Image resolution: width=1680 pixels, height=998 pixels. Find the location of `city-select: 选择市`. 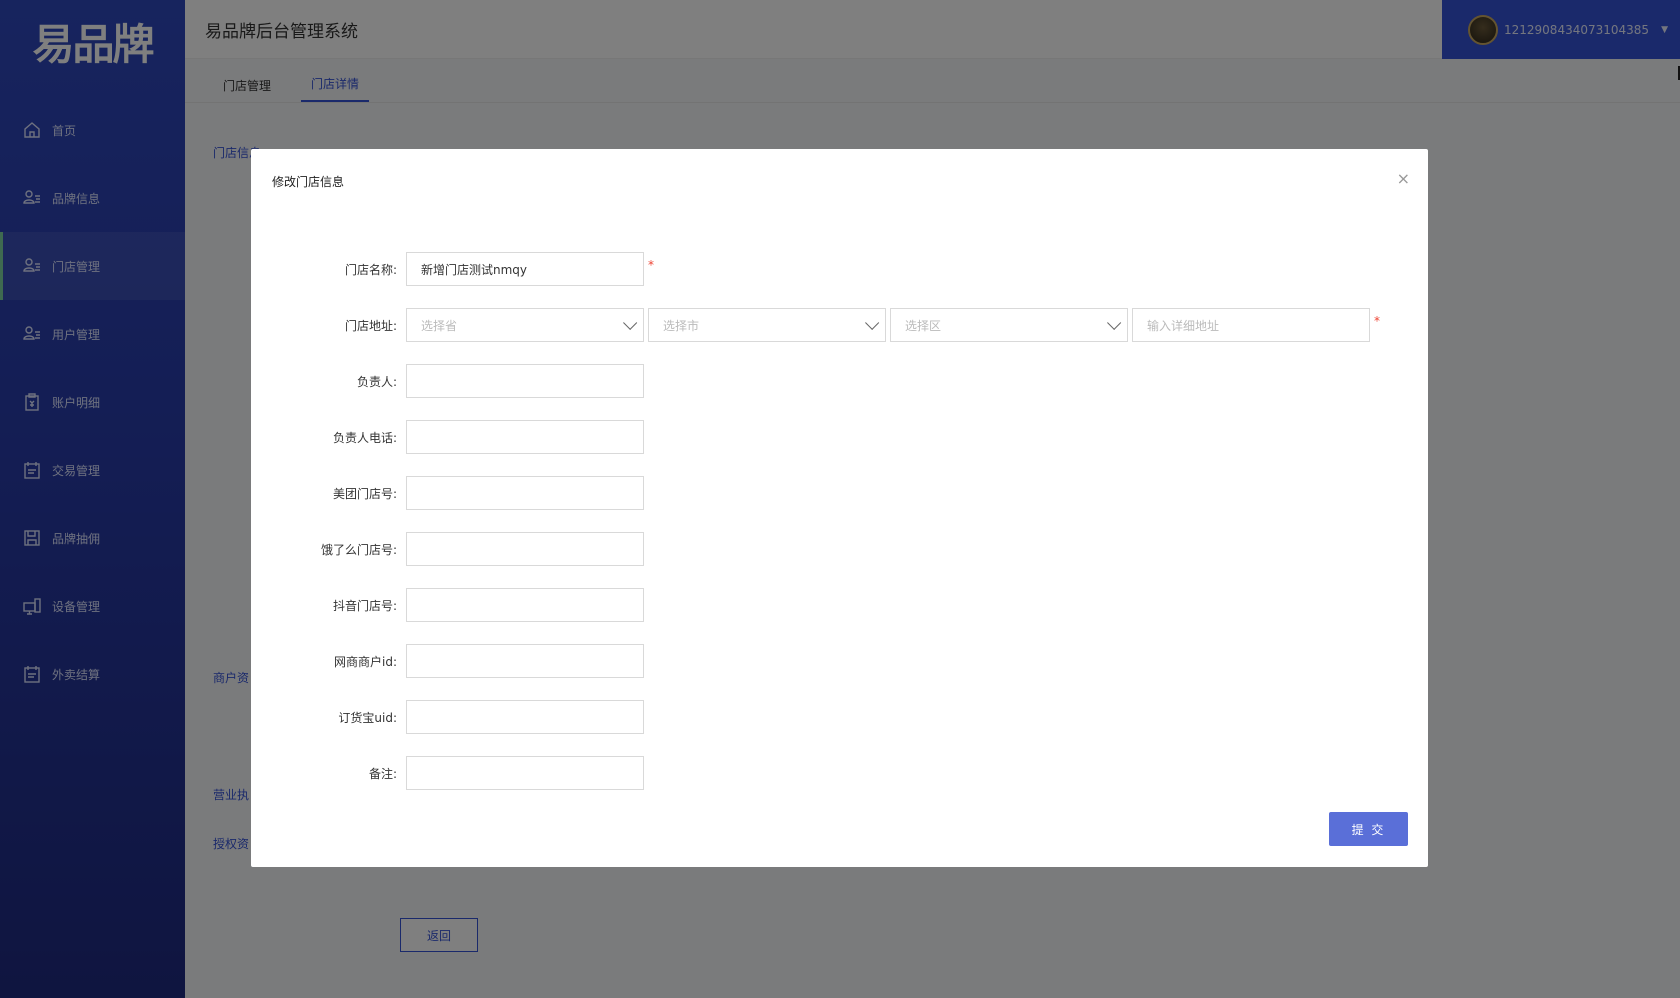

city-select: 选择市 is located at coordinates (767, 325).